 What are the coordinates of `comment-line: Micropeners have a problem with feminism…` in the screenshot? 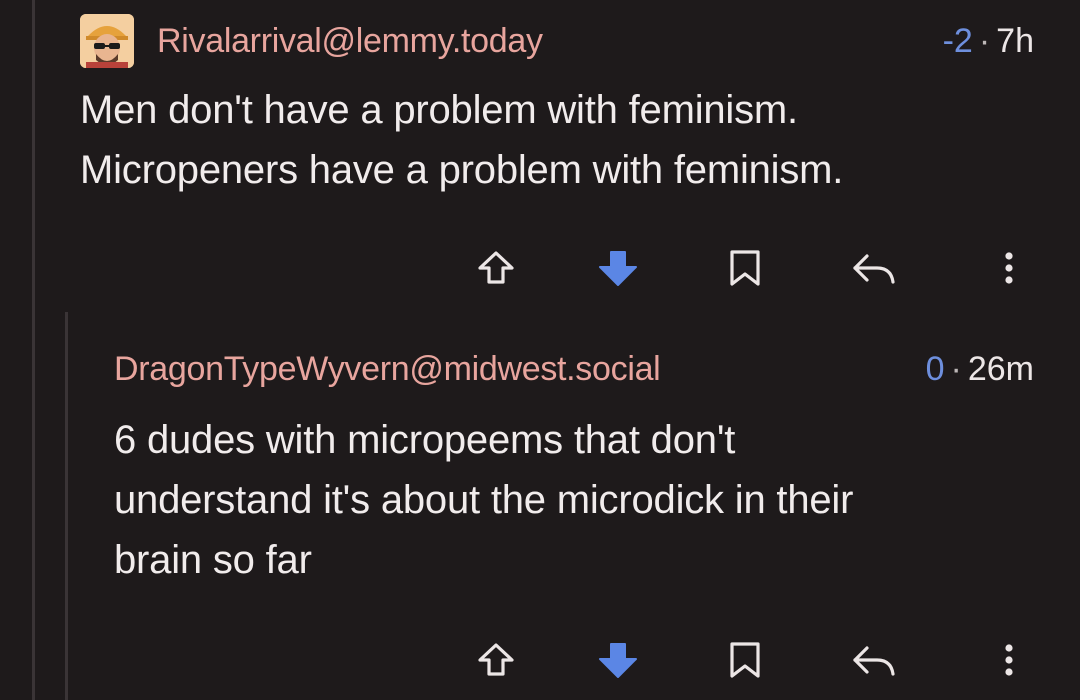 It's located at (462, 170).